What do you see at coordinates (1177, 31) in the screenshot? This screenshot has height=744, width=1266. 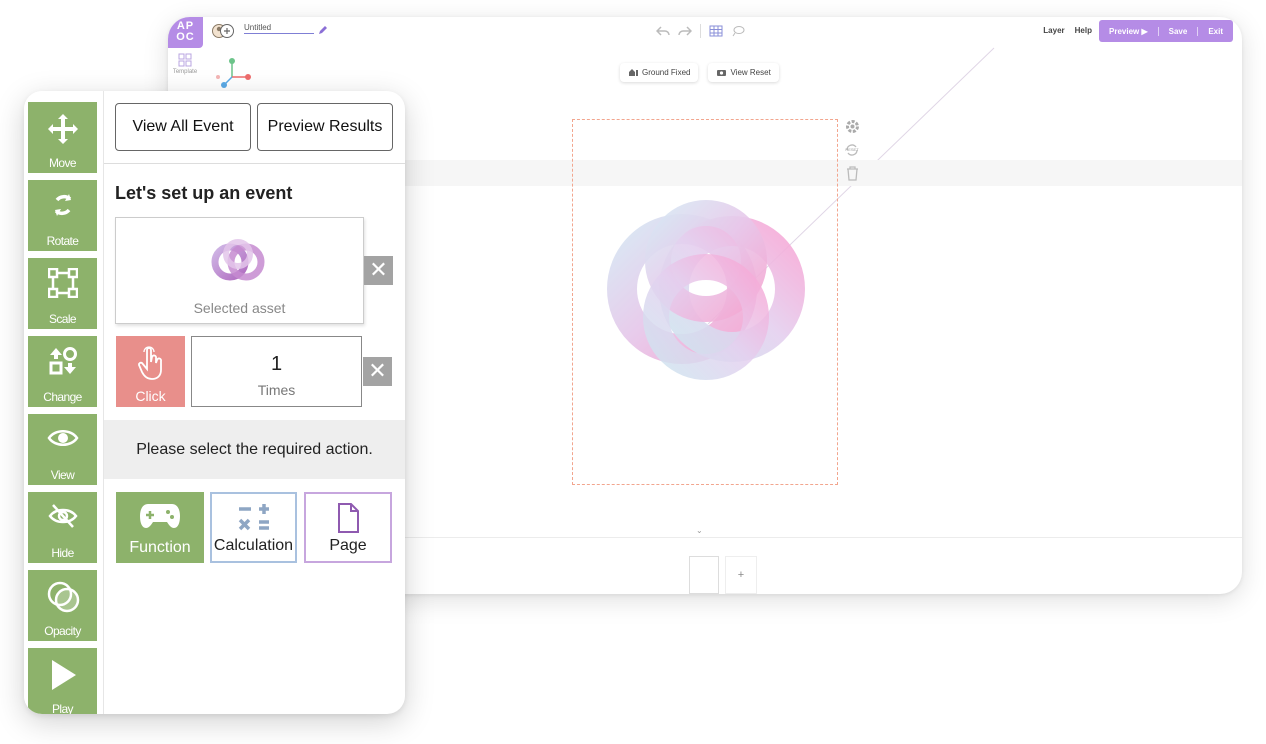 I see `save-button: Save` at bounding box center [1177, 31].